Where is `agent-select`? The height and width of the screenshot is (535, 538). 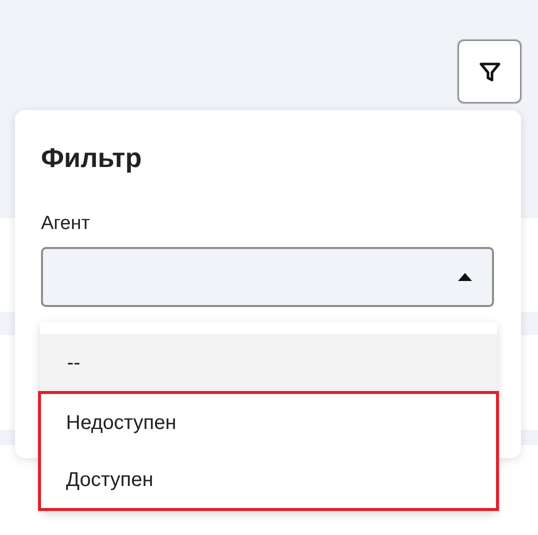 agent-select is located at coordinates (267, 276).